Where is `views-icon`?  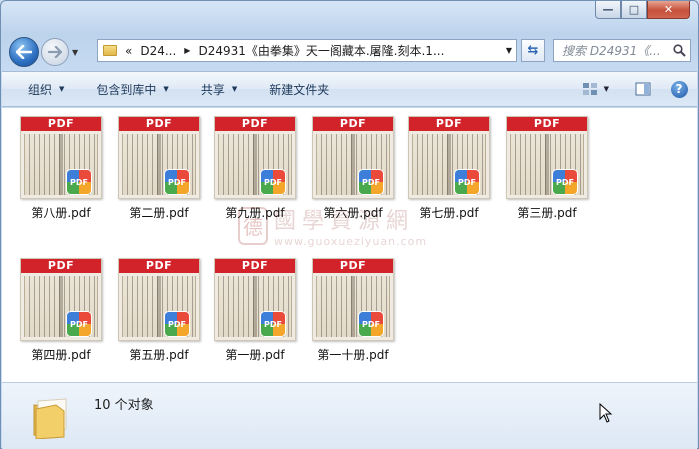
views-icon is located at coordinates (589, 89).